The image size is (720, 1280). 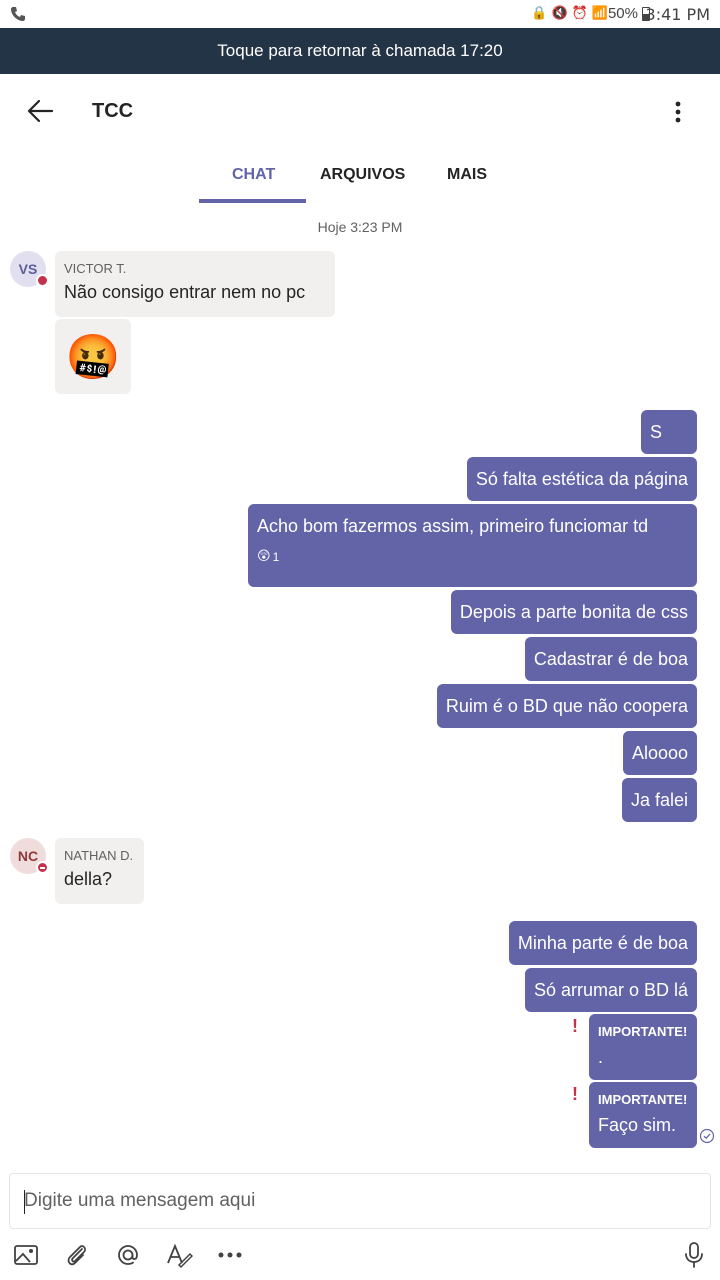 What do you see at coordinates (99, 855) in the screenshot?
I see `sender-name: NATHAN D.` at bounding box center [99, 855].